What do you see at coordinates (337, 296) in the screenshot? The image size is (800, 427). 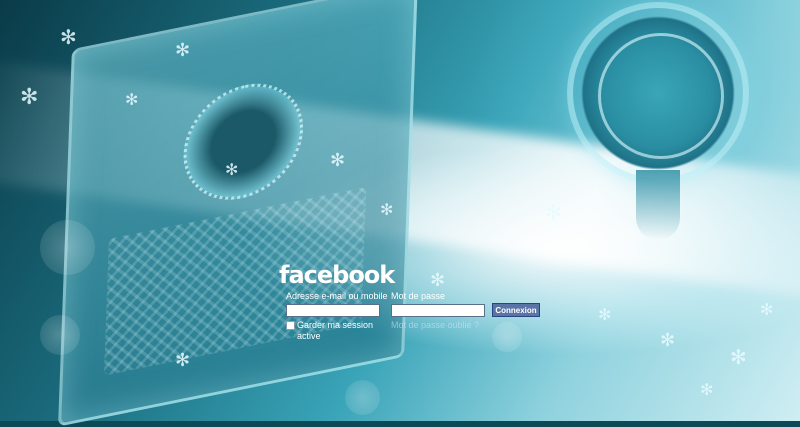 I see `email-label: Adresse e-mail ou mobile` at bounding box center [337, 296].